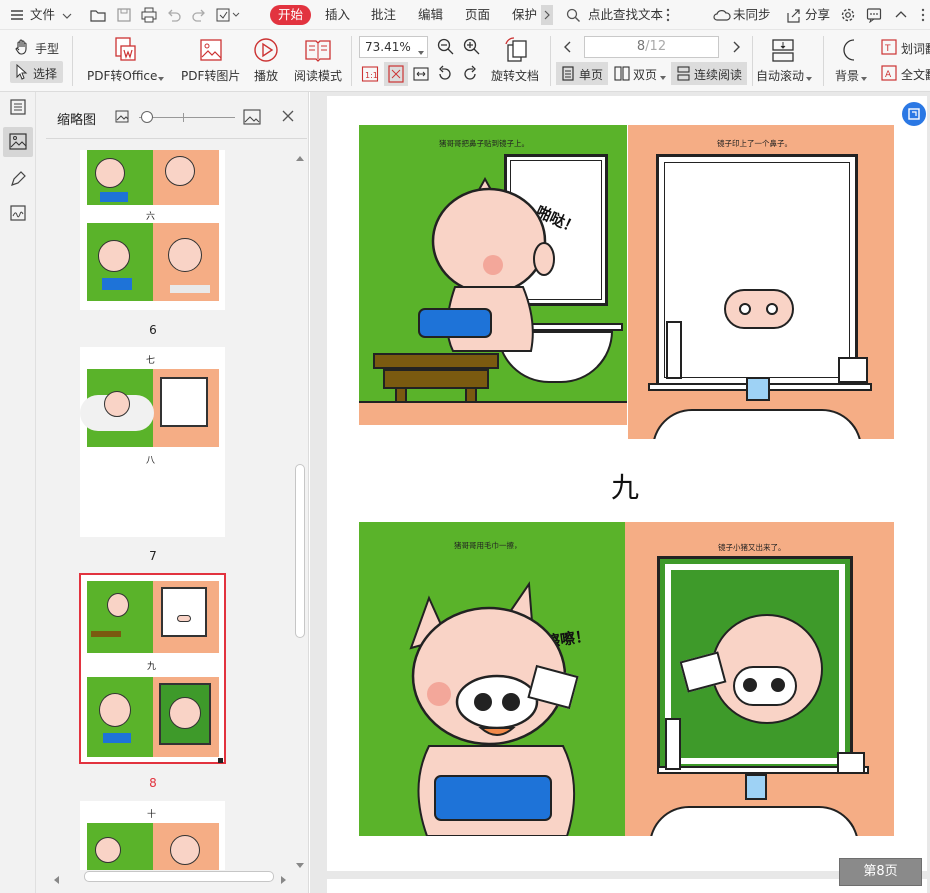 The image size is (930, 893). I want to click on tab-page: 页面, so click(477, 15).